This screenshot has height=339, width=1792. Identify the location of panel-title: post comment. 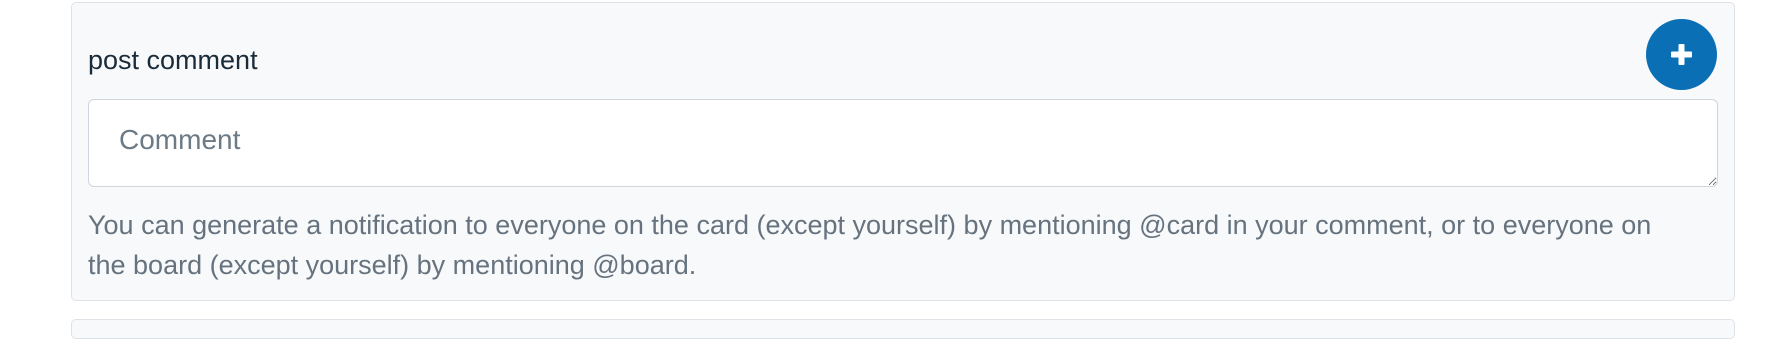
(173, 60).